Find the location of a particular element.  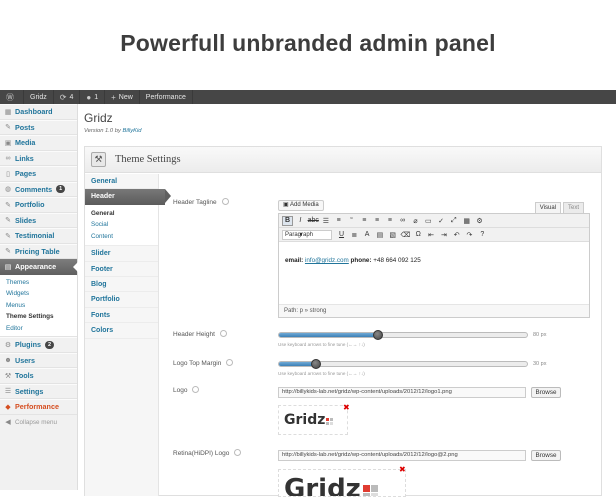

menu-pages: ▯ Pages is located at coordinates (38, 174).